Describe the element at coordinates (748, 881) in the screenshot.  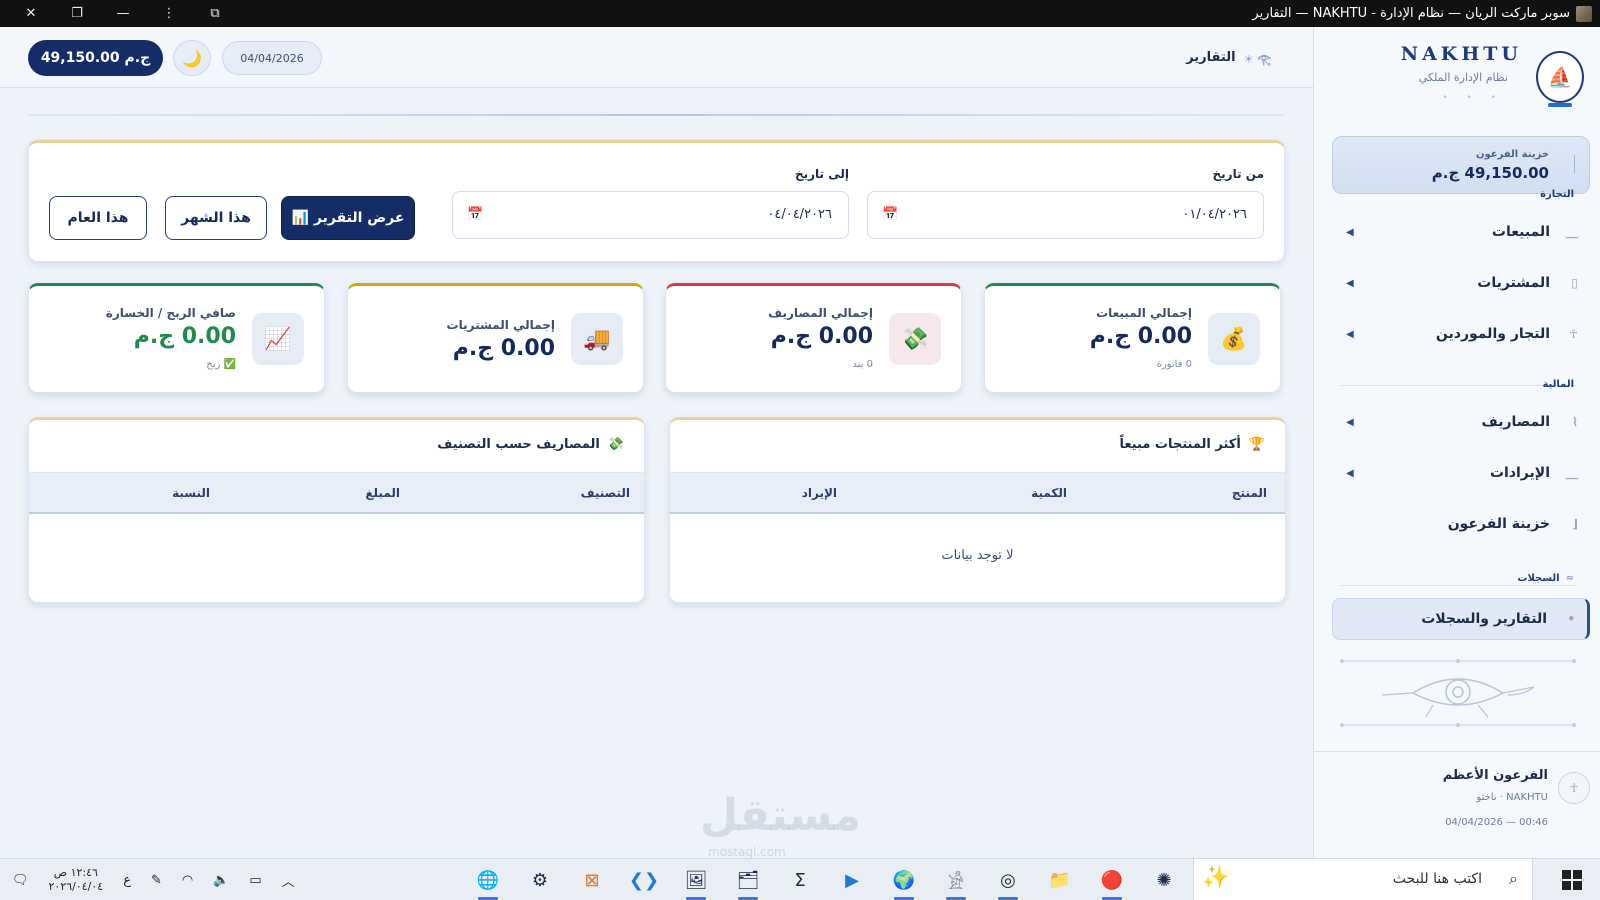
I see `taskbar-app-photos: 🗂` at that location.